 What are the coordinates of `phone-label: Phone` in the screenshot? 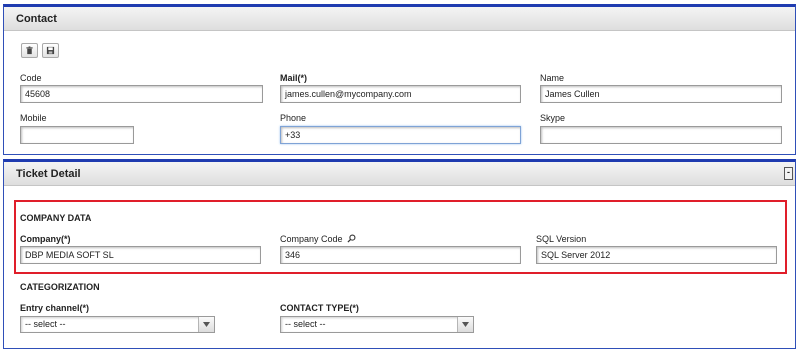 It's located at (293, 118).